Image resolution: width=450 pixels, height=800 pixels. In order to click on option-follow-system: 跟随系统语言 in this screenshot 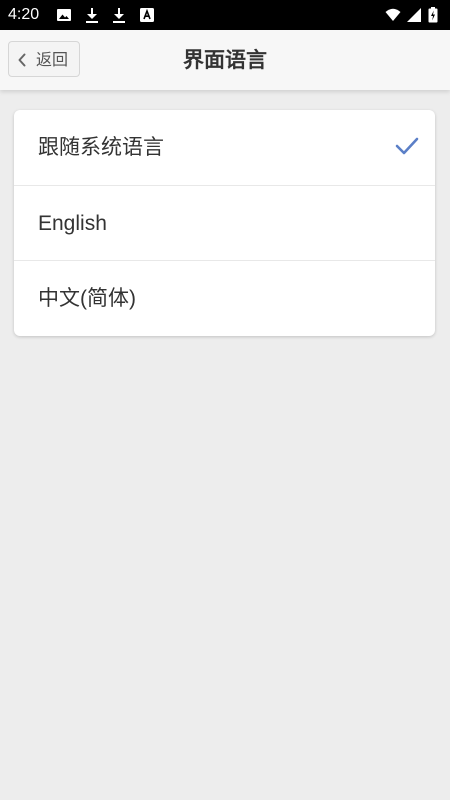, I will do `click(224, 147)`.